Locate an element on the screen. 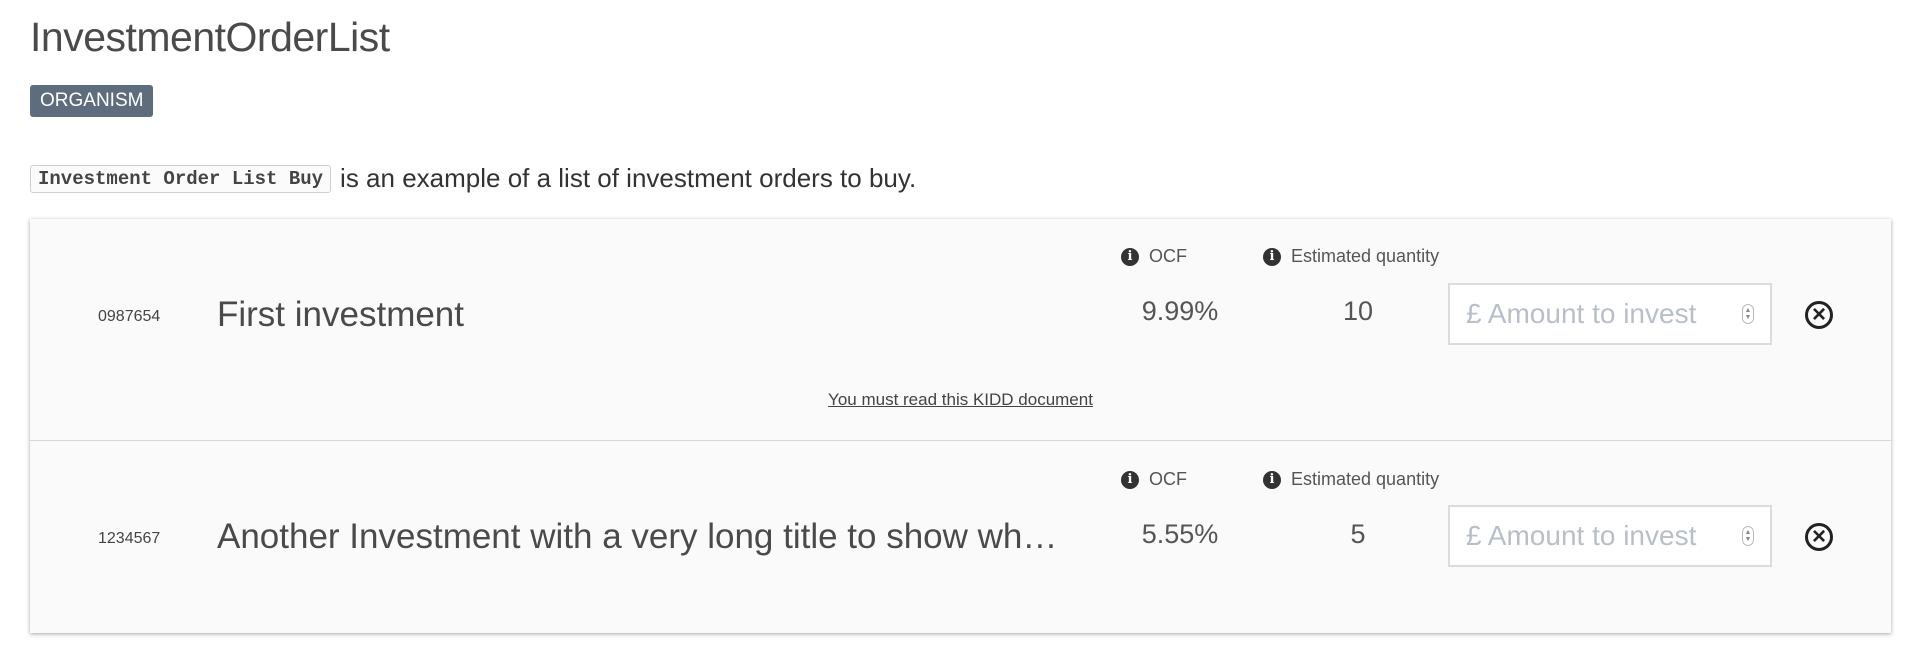  kidd-document-link: You must read this KIDD document is located at coordinates (960, 399).